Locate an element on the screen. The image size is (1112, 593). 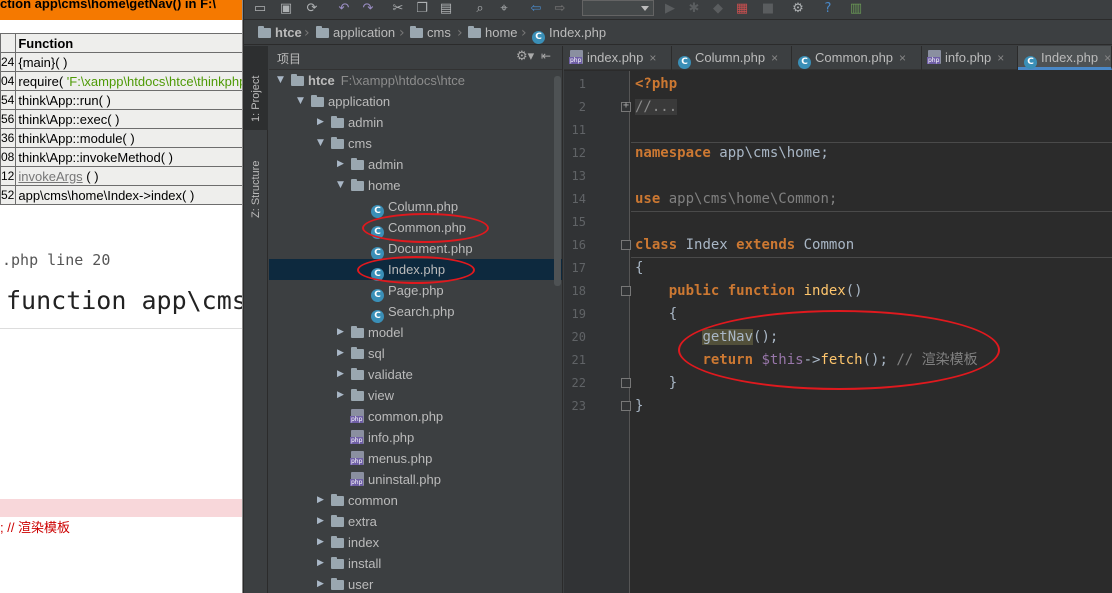
plugin-icon: ▥ is located at coordinates (856, 9).